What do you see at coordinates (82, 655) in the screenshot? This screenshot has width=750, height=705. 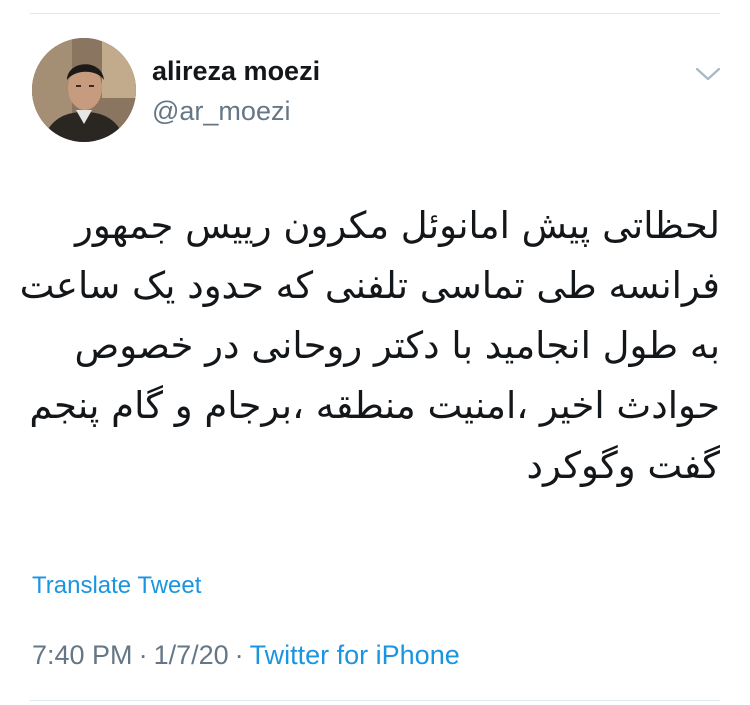 I see `tweet-time: 7:40 PM` at bounding box center [82, 655].